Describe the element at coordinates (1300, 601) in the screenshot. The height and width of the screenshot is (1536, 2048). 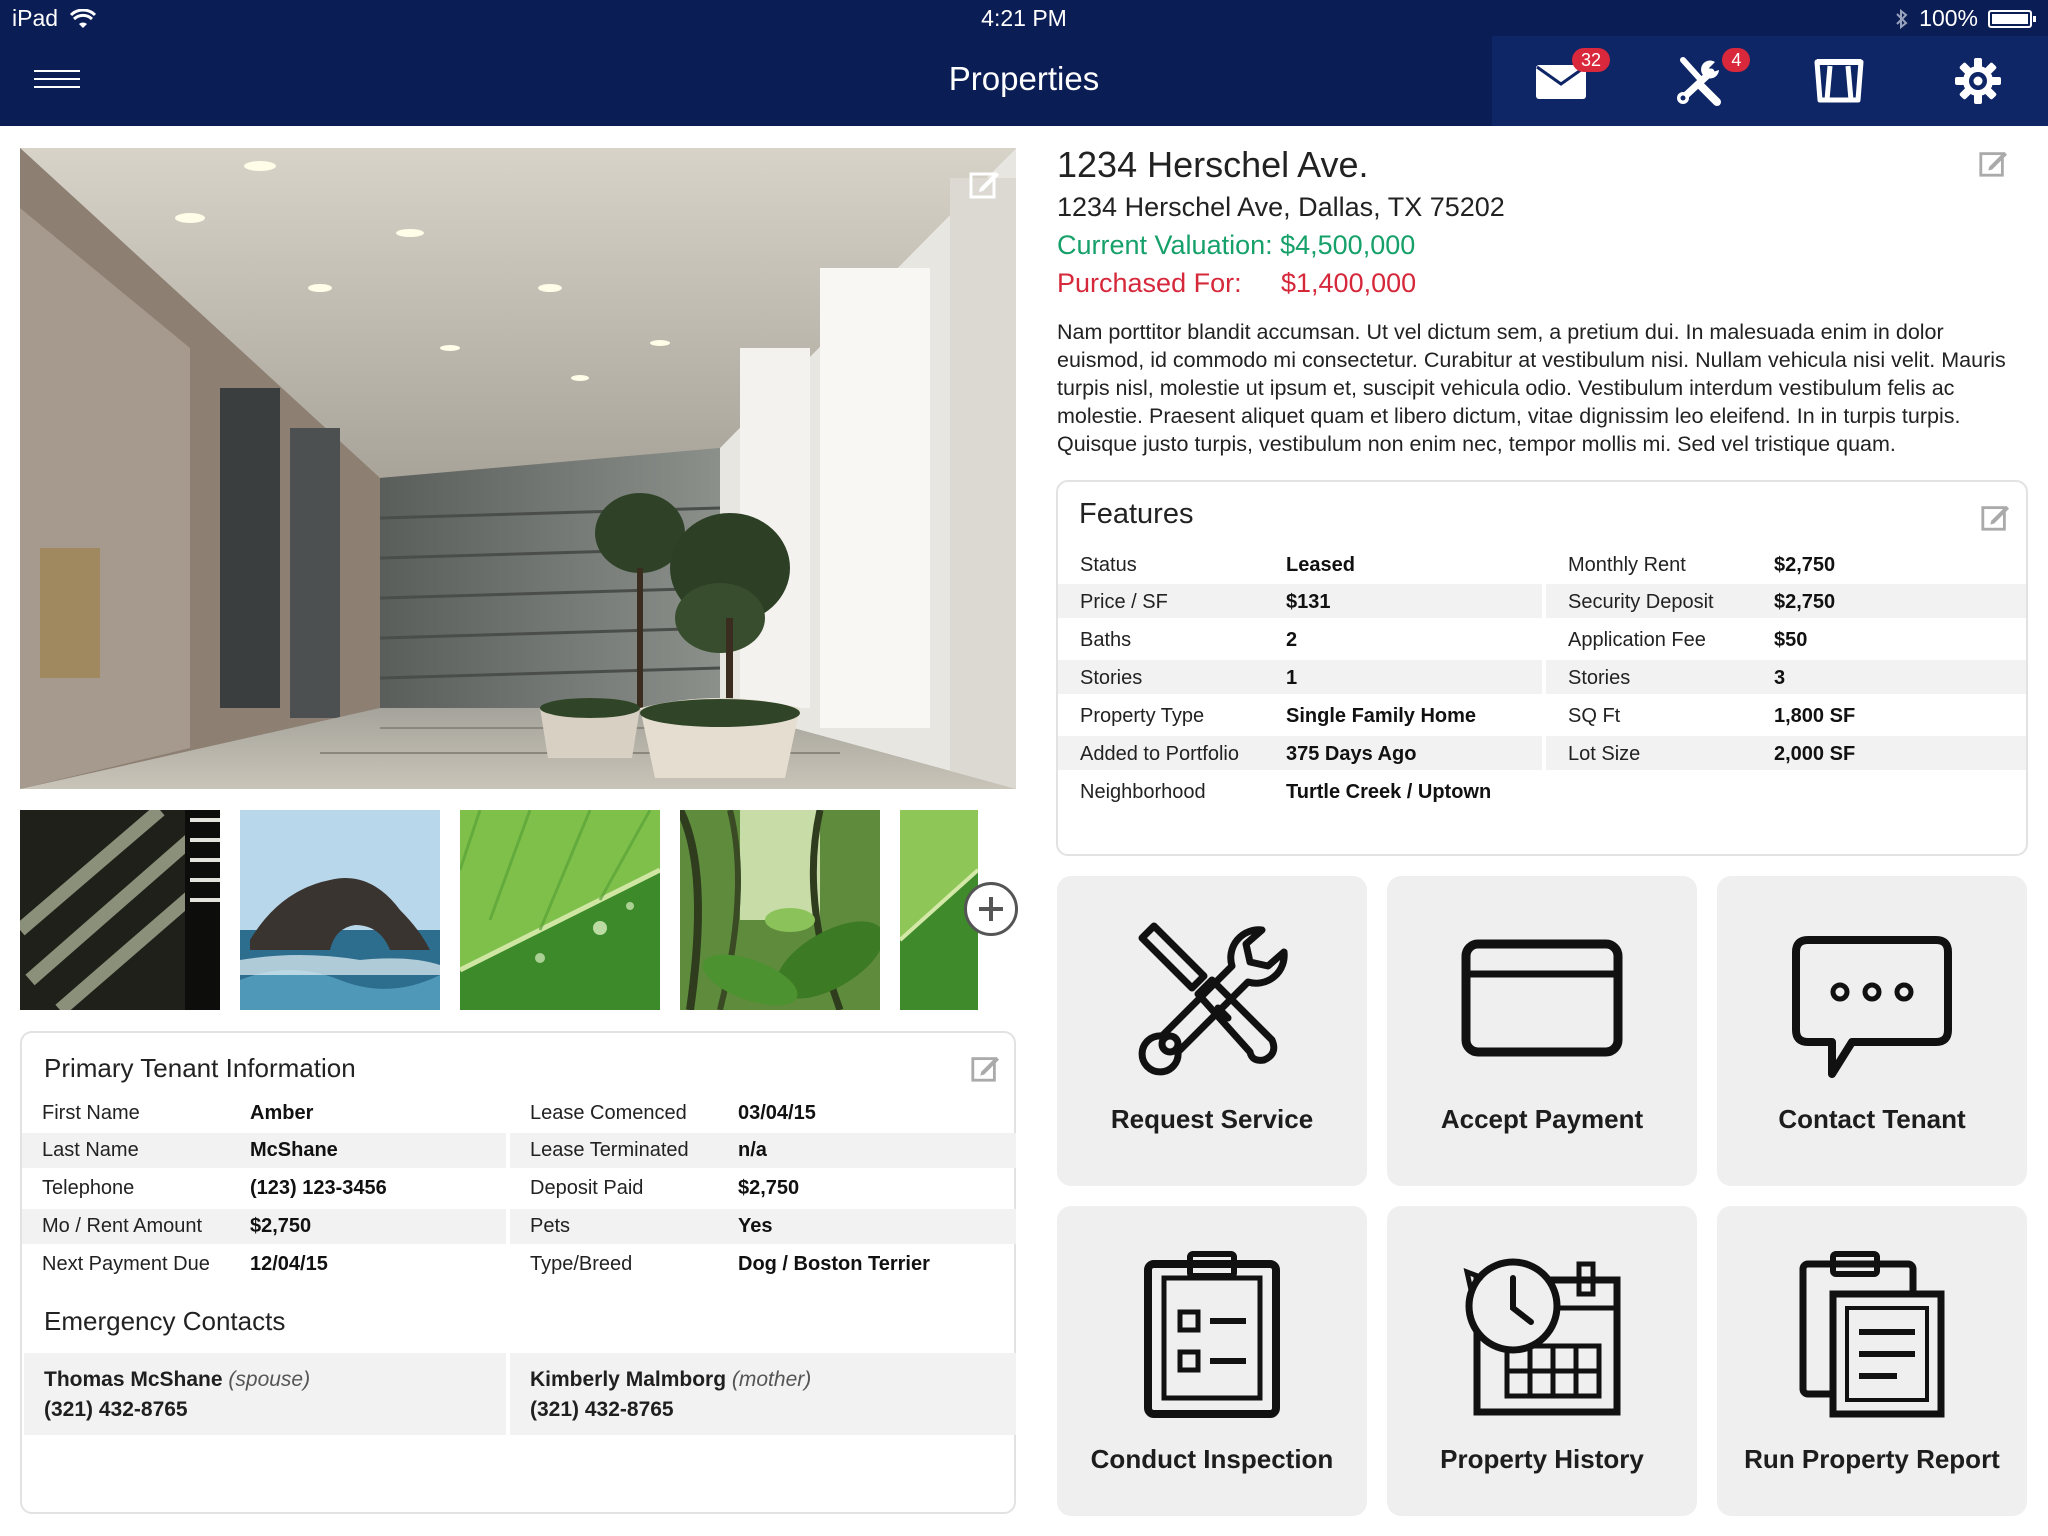
I see `feature-row: Price / SF $131` at that location.